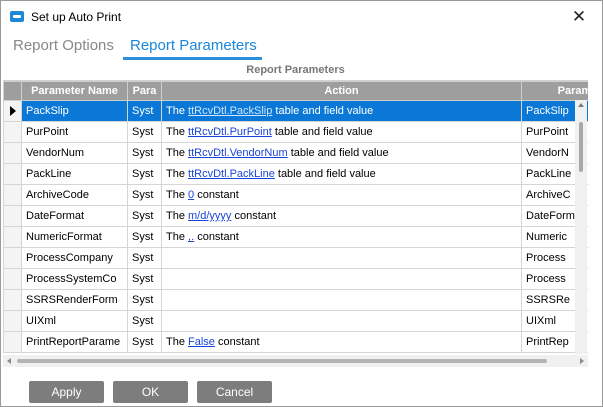  What do you see at coordinates (209, 216) in the screenshot?
I see `action-link: m/d/yyyy` at bounding box center [209, 216].